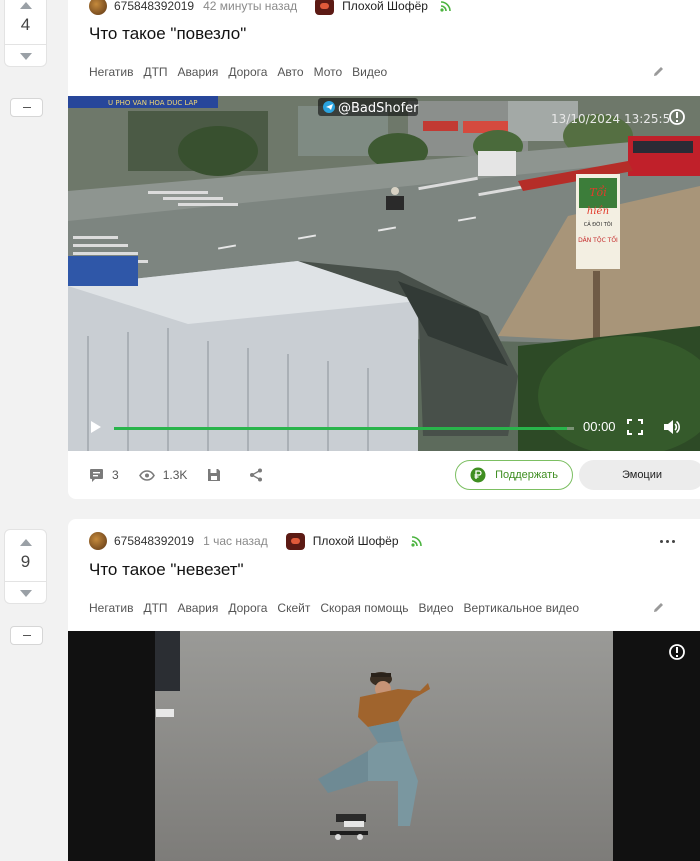  Describe the element at coordinates (175, 475) in the screenshot. I see `views-count: 1.3K` at that location.